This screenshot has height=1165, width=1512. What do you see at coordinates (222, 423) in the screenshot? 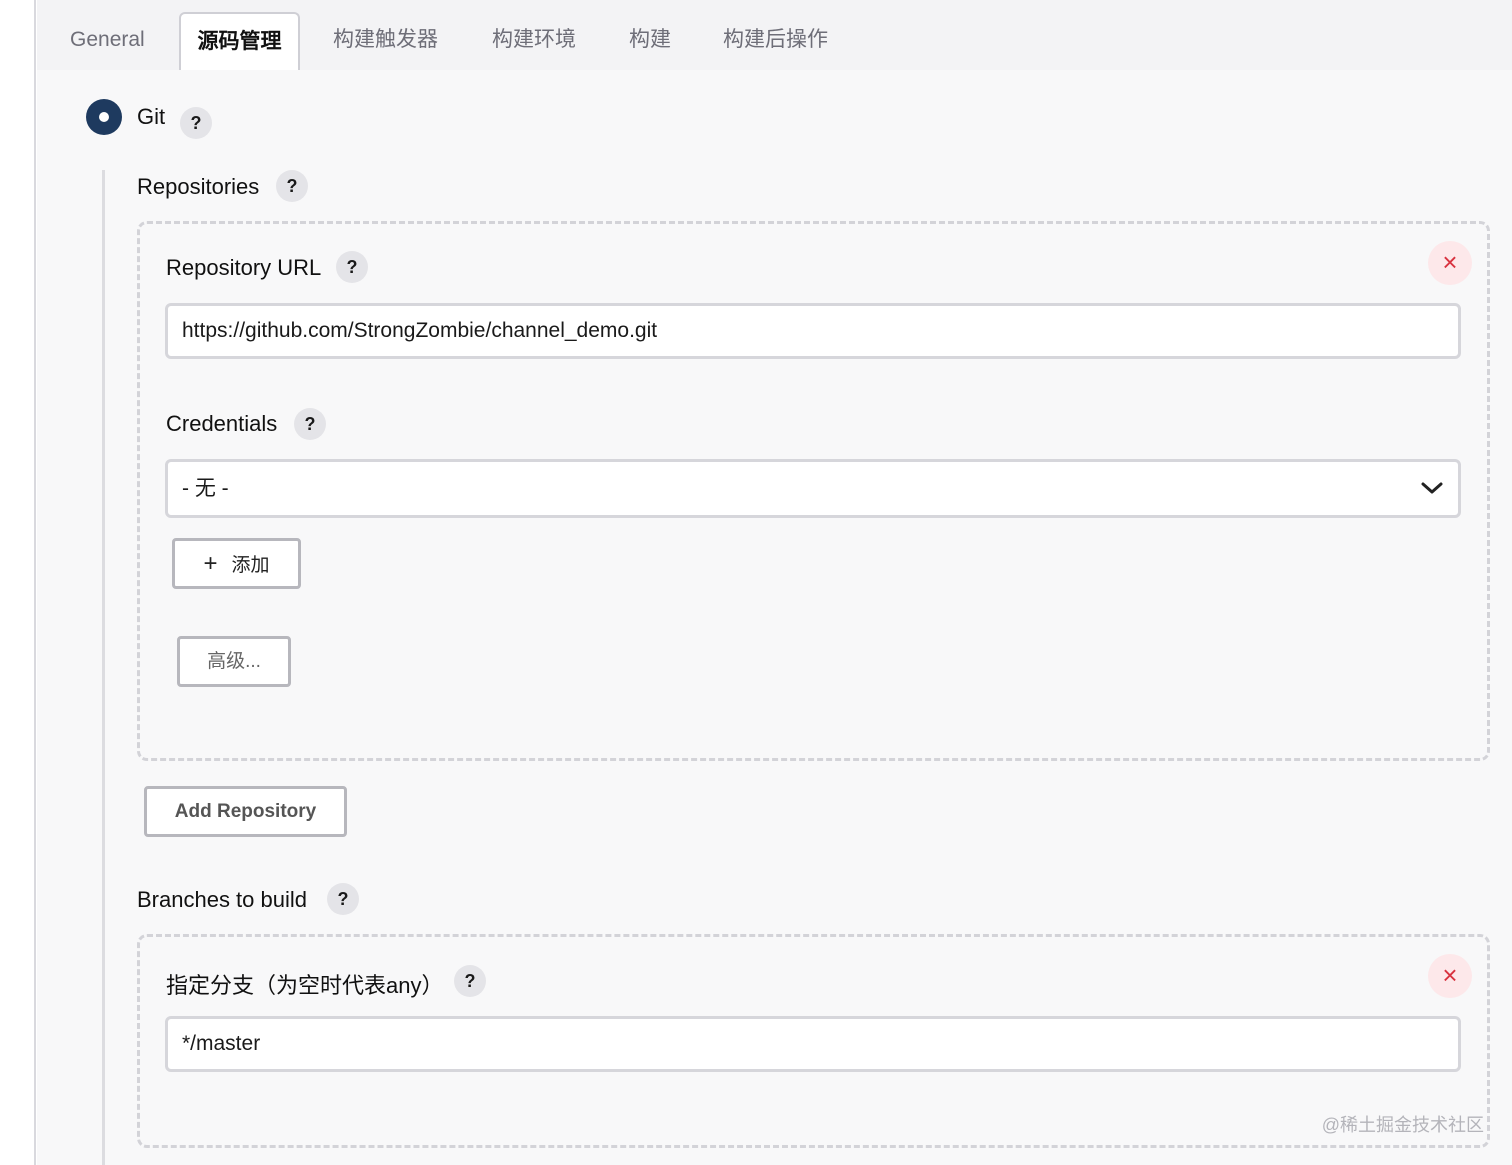
I see `credentials-label: Credentials` at bounding box center [222, 423].